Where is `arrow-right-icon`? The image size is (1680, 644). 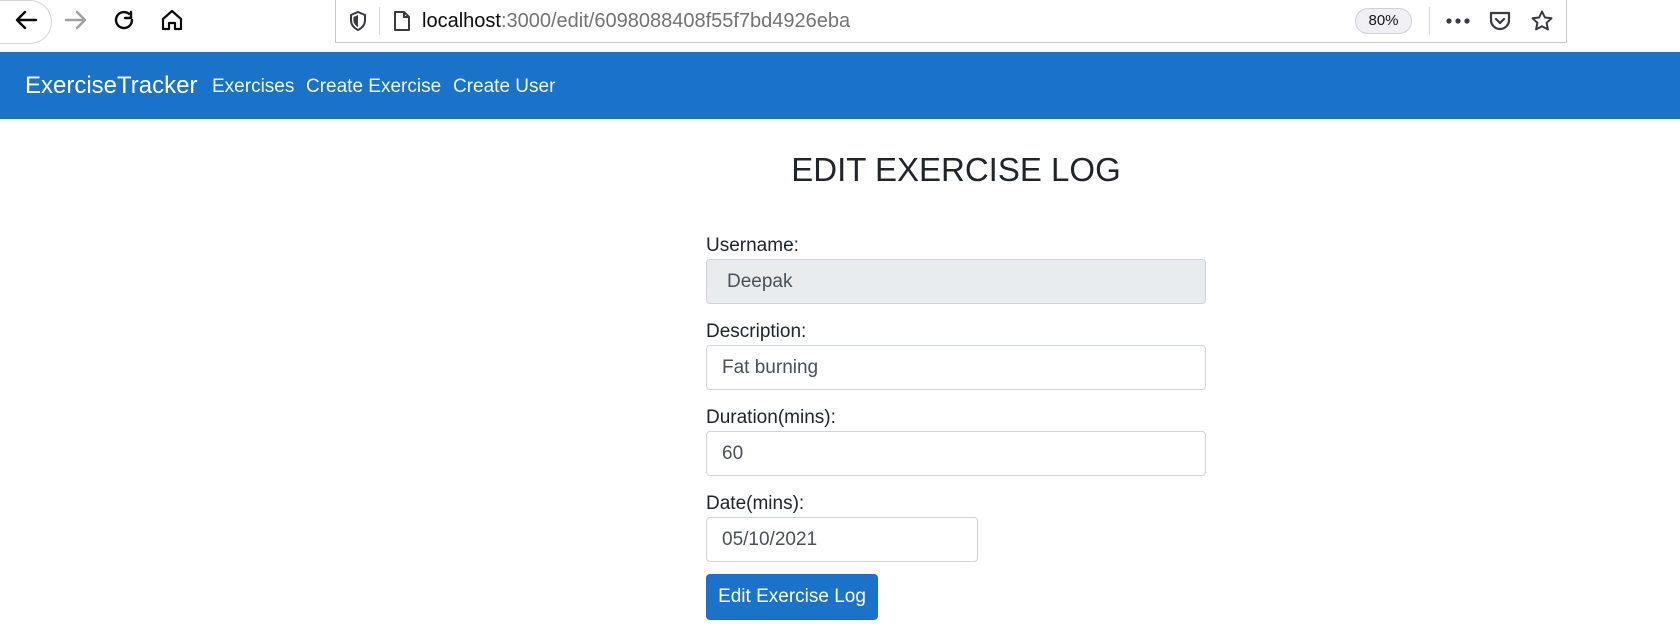
arrow-right-icon is located at coordinates (76, 22).